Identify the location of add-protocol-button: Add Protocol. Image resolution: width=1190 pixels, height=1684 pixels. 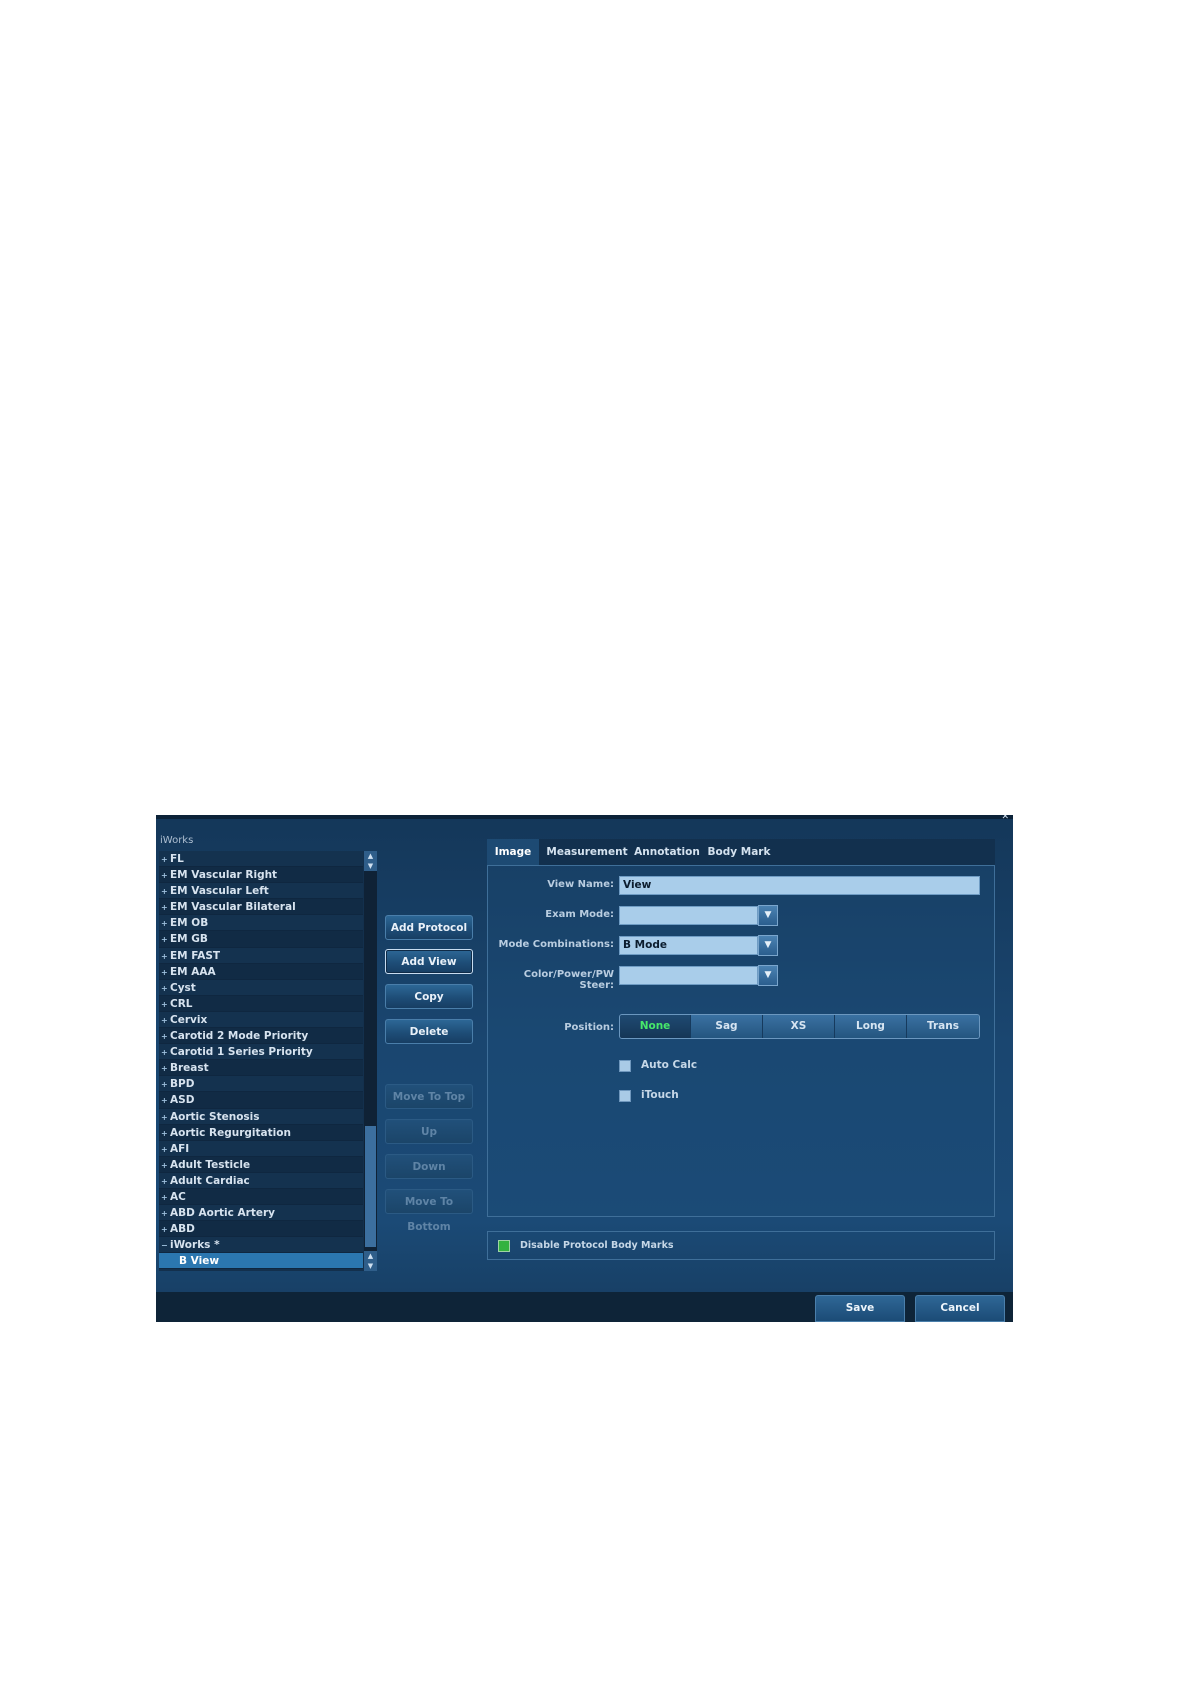
(429, 927).